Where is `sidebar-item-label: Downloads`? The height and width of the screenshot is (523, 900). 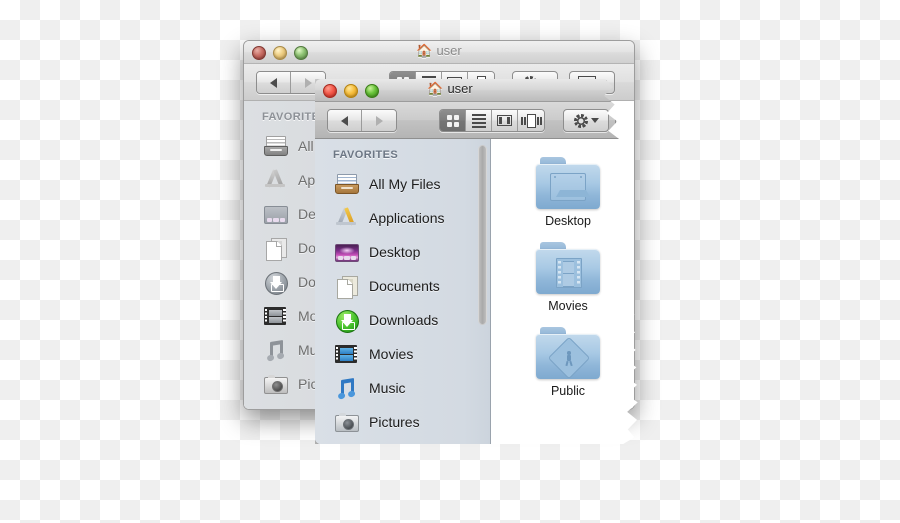
sidebar-item-label: Downloads is located at coordinates (404, 320).